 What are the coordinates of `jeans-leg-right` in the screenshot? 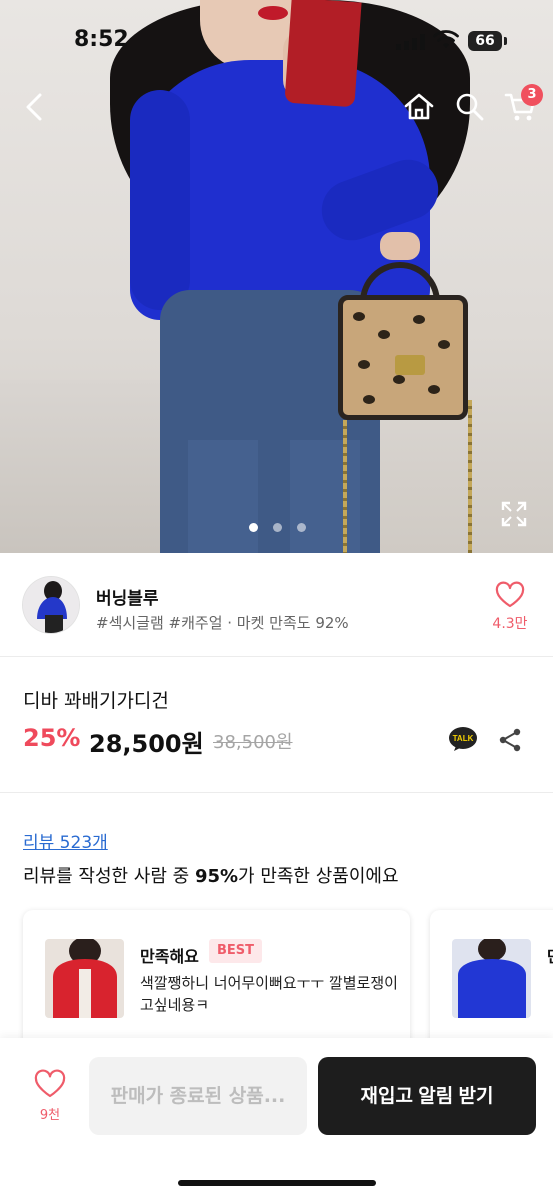 It's located at (325, 496).